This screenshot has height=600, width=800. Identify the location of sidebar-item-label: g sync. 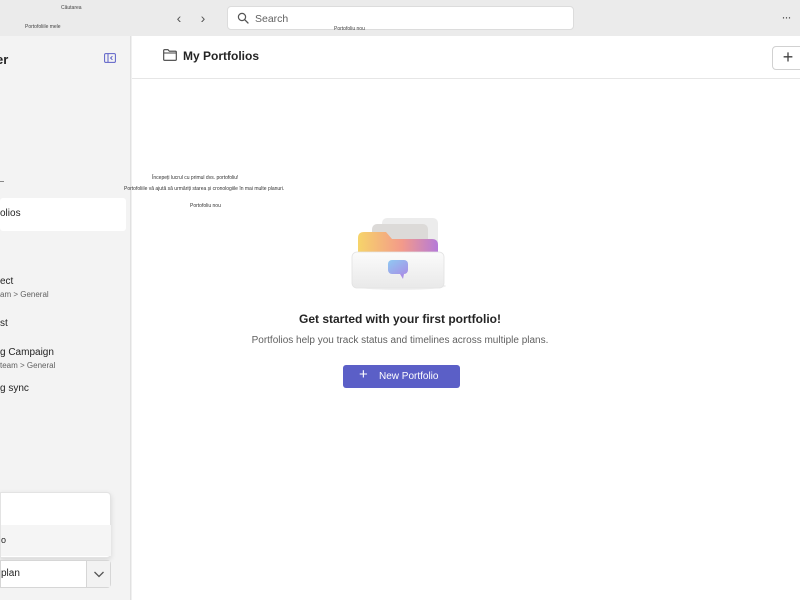
(14, 388).